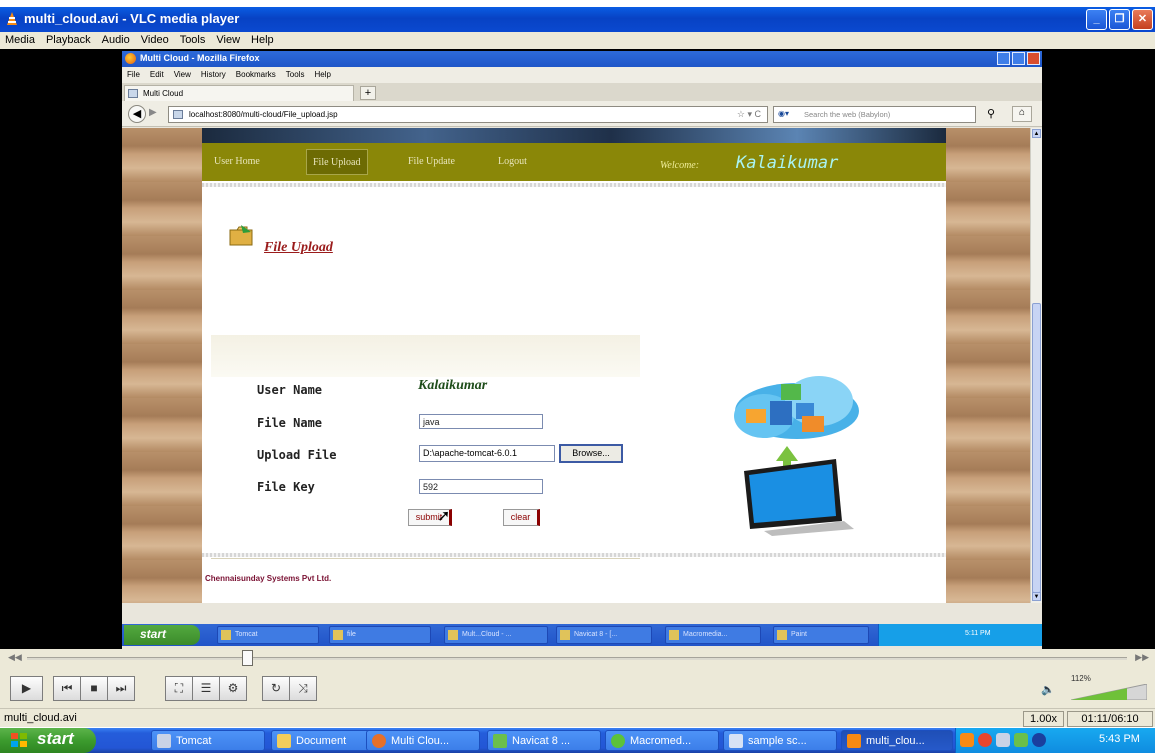 This screenshot has height=753, width=1155. What do you see at coordinates (1096, 19) in the screenshot?
I see `minimize-button: _` at bounding box center [1096, 19].